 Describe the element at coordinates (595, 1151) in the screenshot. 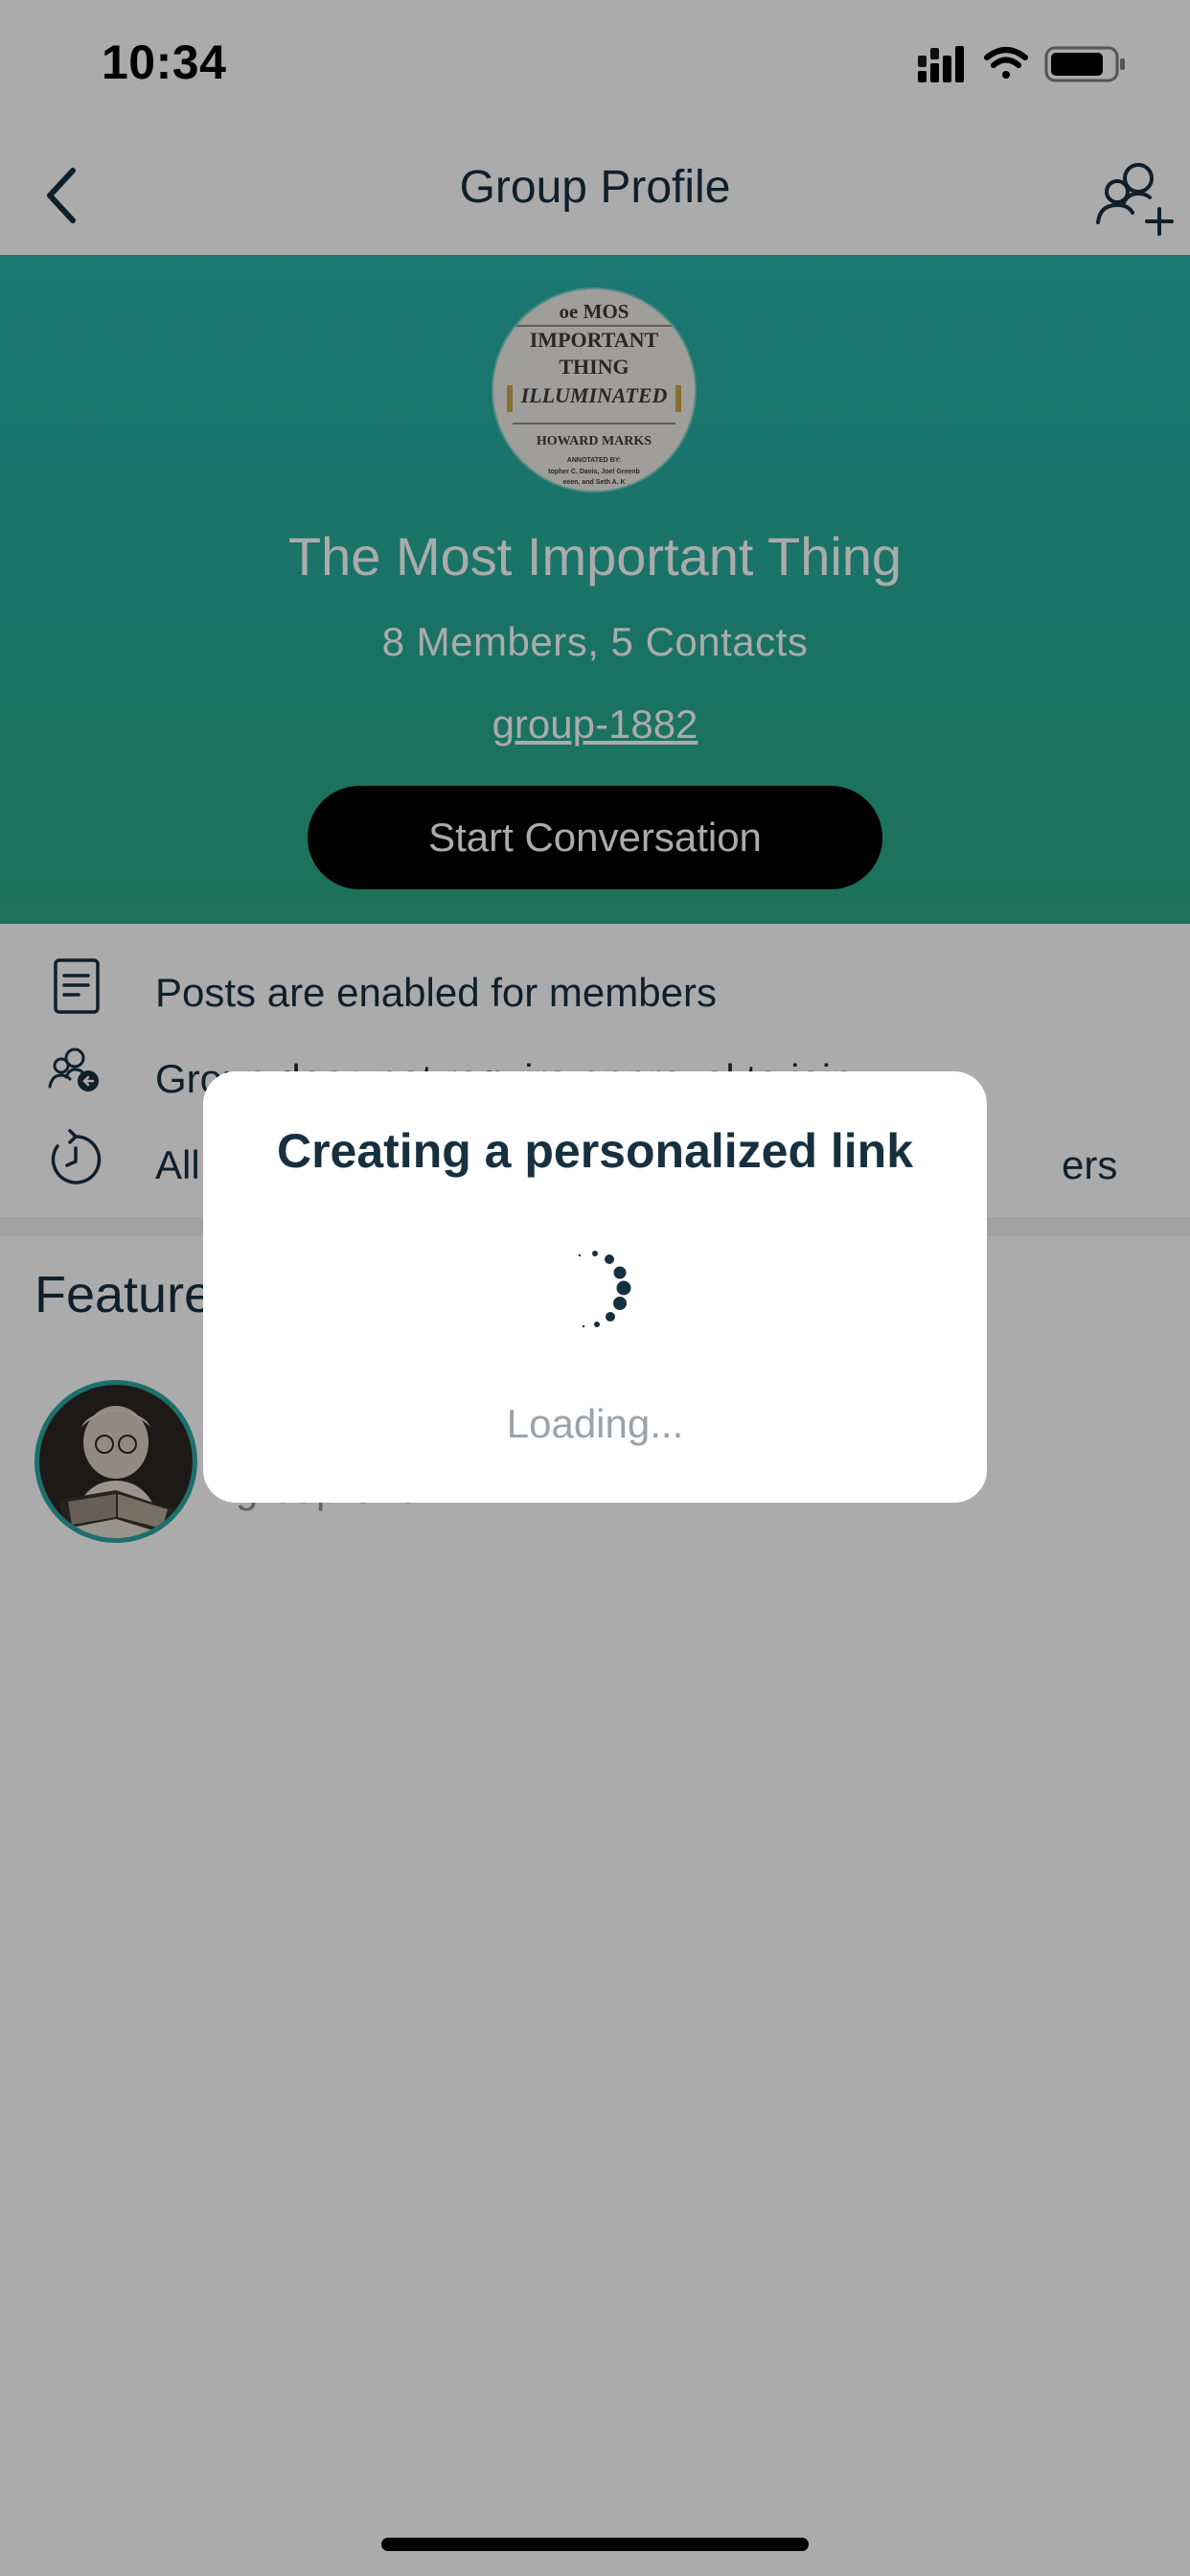

I see `dialog-title: Creating a personalized link` at that location.